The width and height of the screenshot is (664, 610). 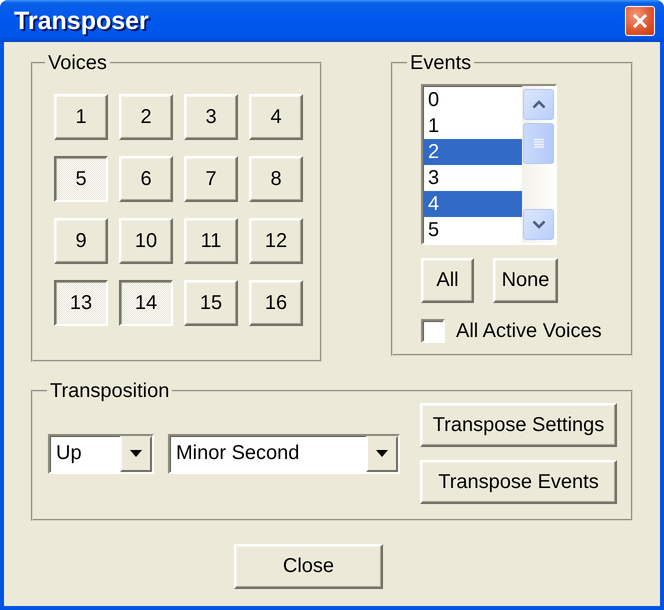 What do you see at coordinates (211, 179) in the screenshot?
I see `voice-toggle-button: 7` at bounding box center [211, 179].